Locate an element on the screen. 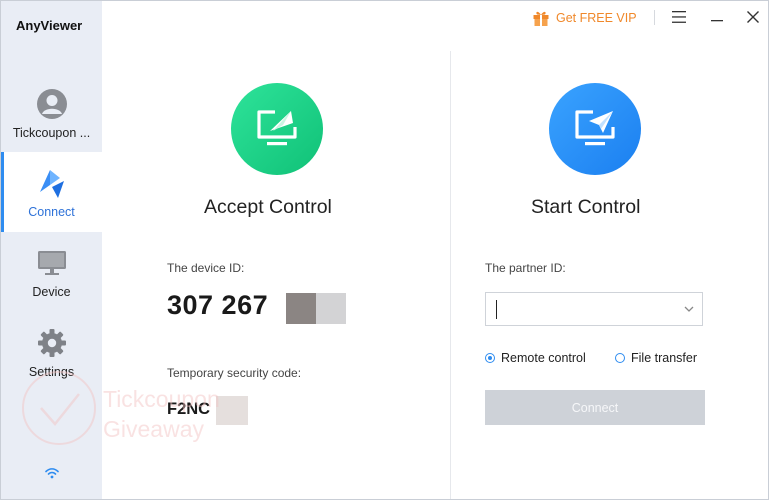  watermark-line: Giveaway is located at coordinates (153, 429).